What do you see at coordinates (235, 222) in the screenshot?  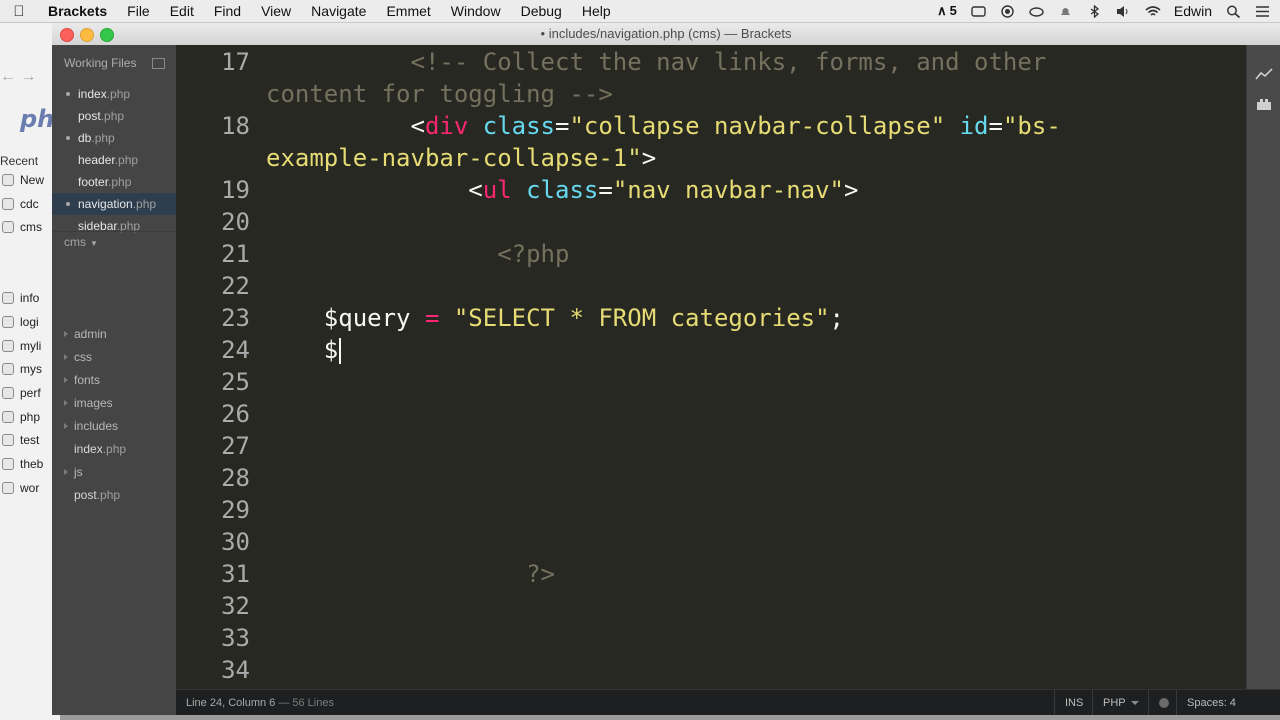 I see `line-number: 20` at bounding box center [235, 222].